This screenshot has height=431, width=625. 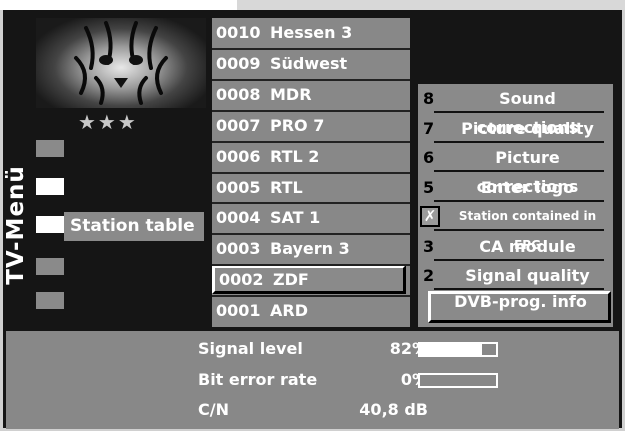 I want to click on station-name: MDR, so click(x=291, y=94).